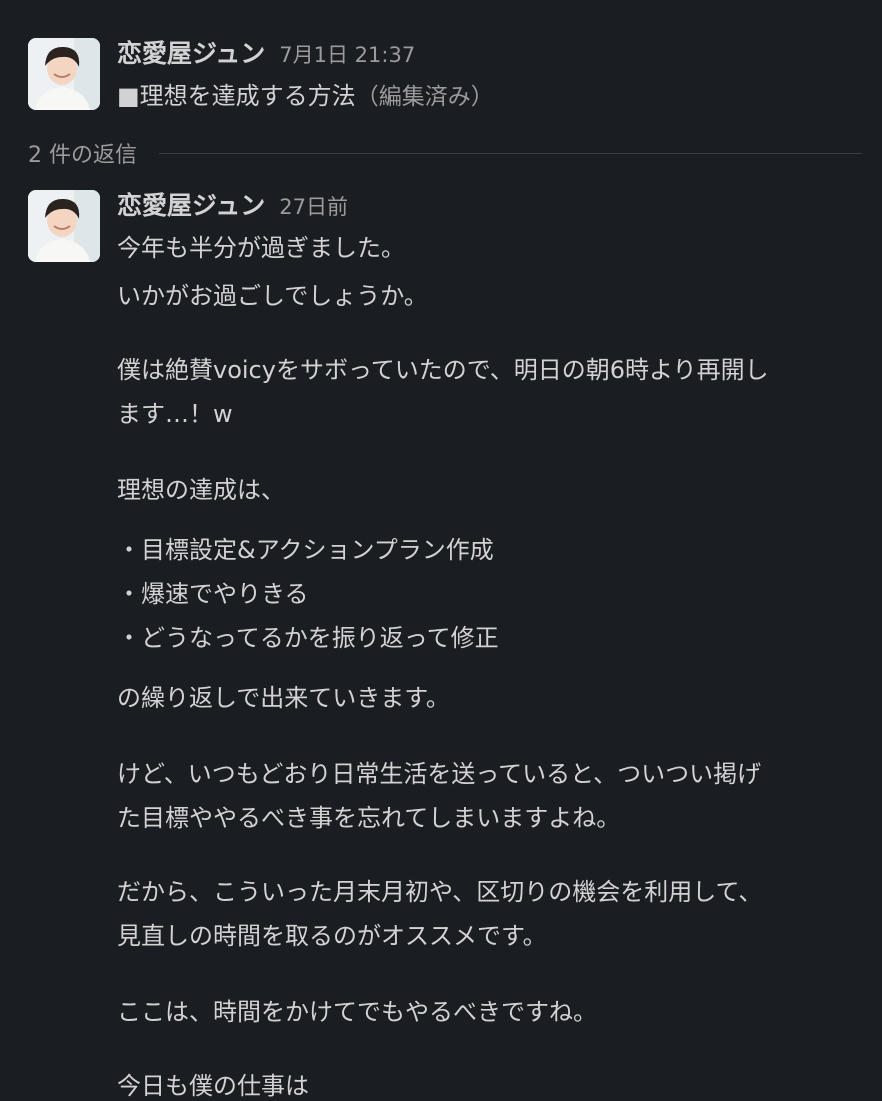 Image resolution: width=882 pixels, height=1101 pixels. Describe the element at coordinates (305, 550) in the screenshot. I see `list-item: ・目標設定&アクションプラン作成` at that location.